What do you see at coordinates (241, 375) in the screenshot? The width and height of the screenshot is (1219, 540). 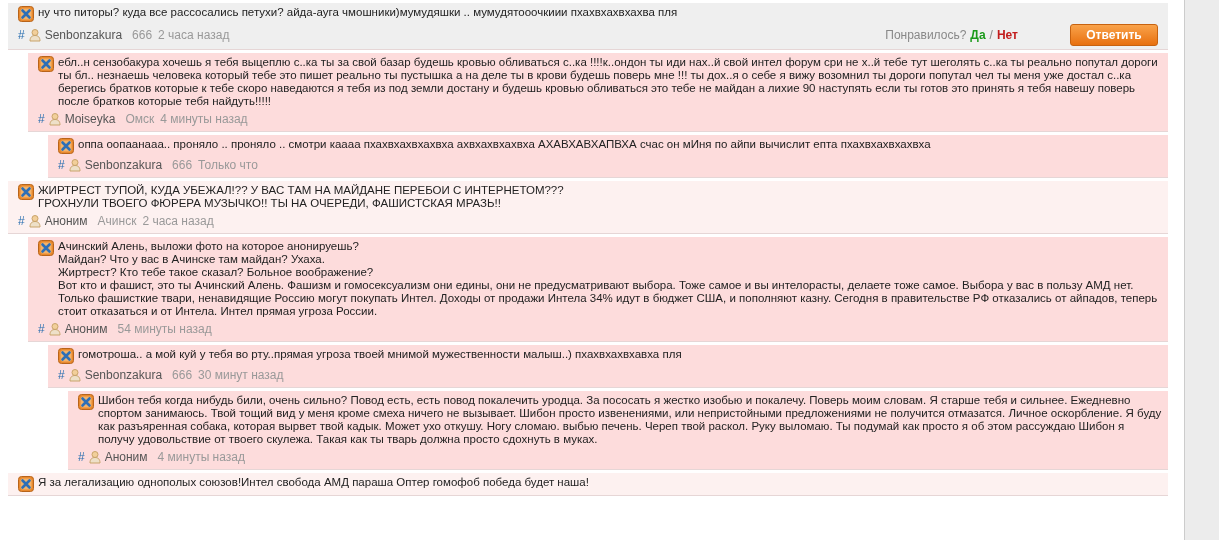 I see `post-time: 30 минут назад` at bounding box center [241, 375].